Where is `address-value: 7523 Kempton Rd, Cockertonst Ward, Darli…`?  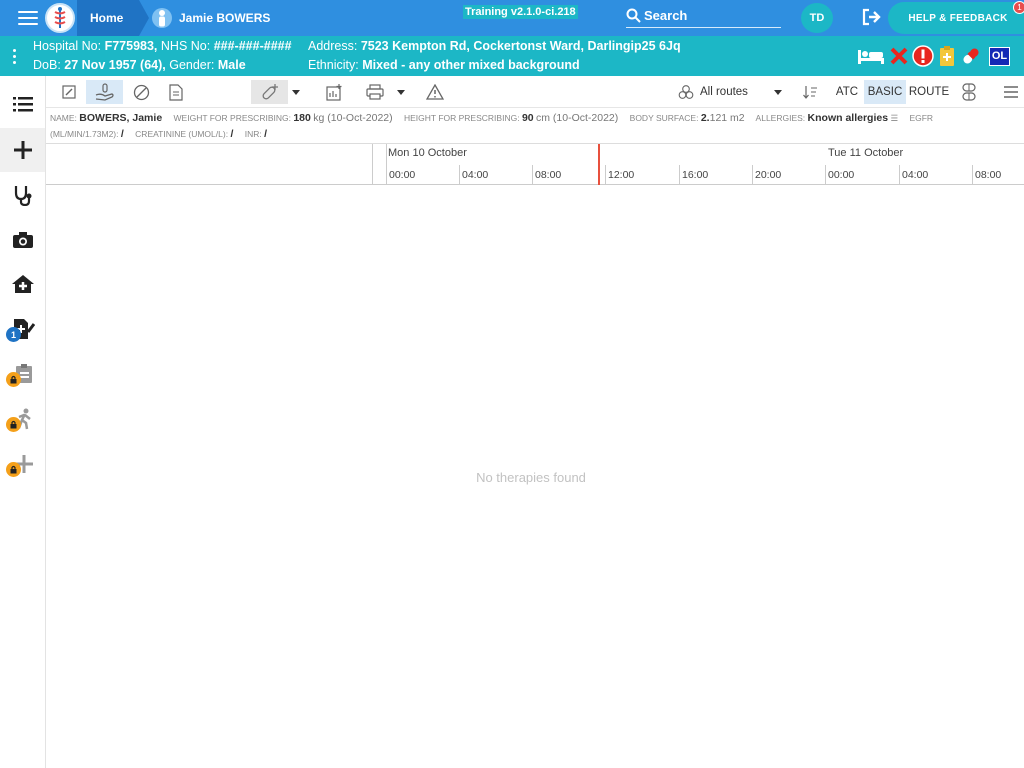 address-value: 7523 Kempton Rd, Cockertonst Ward, Darli… is located at coordinates (520, 46).